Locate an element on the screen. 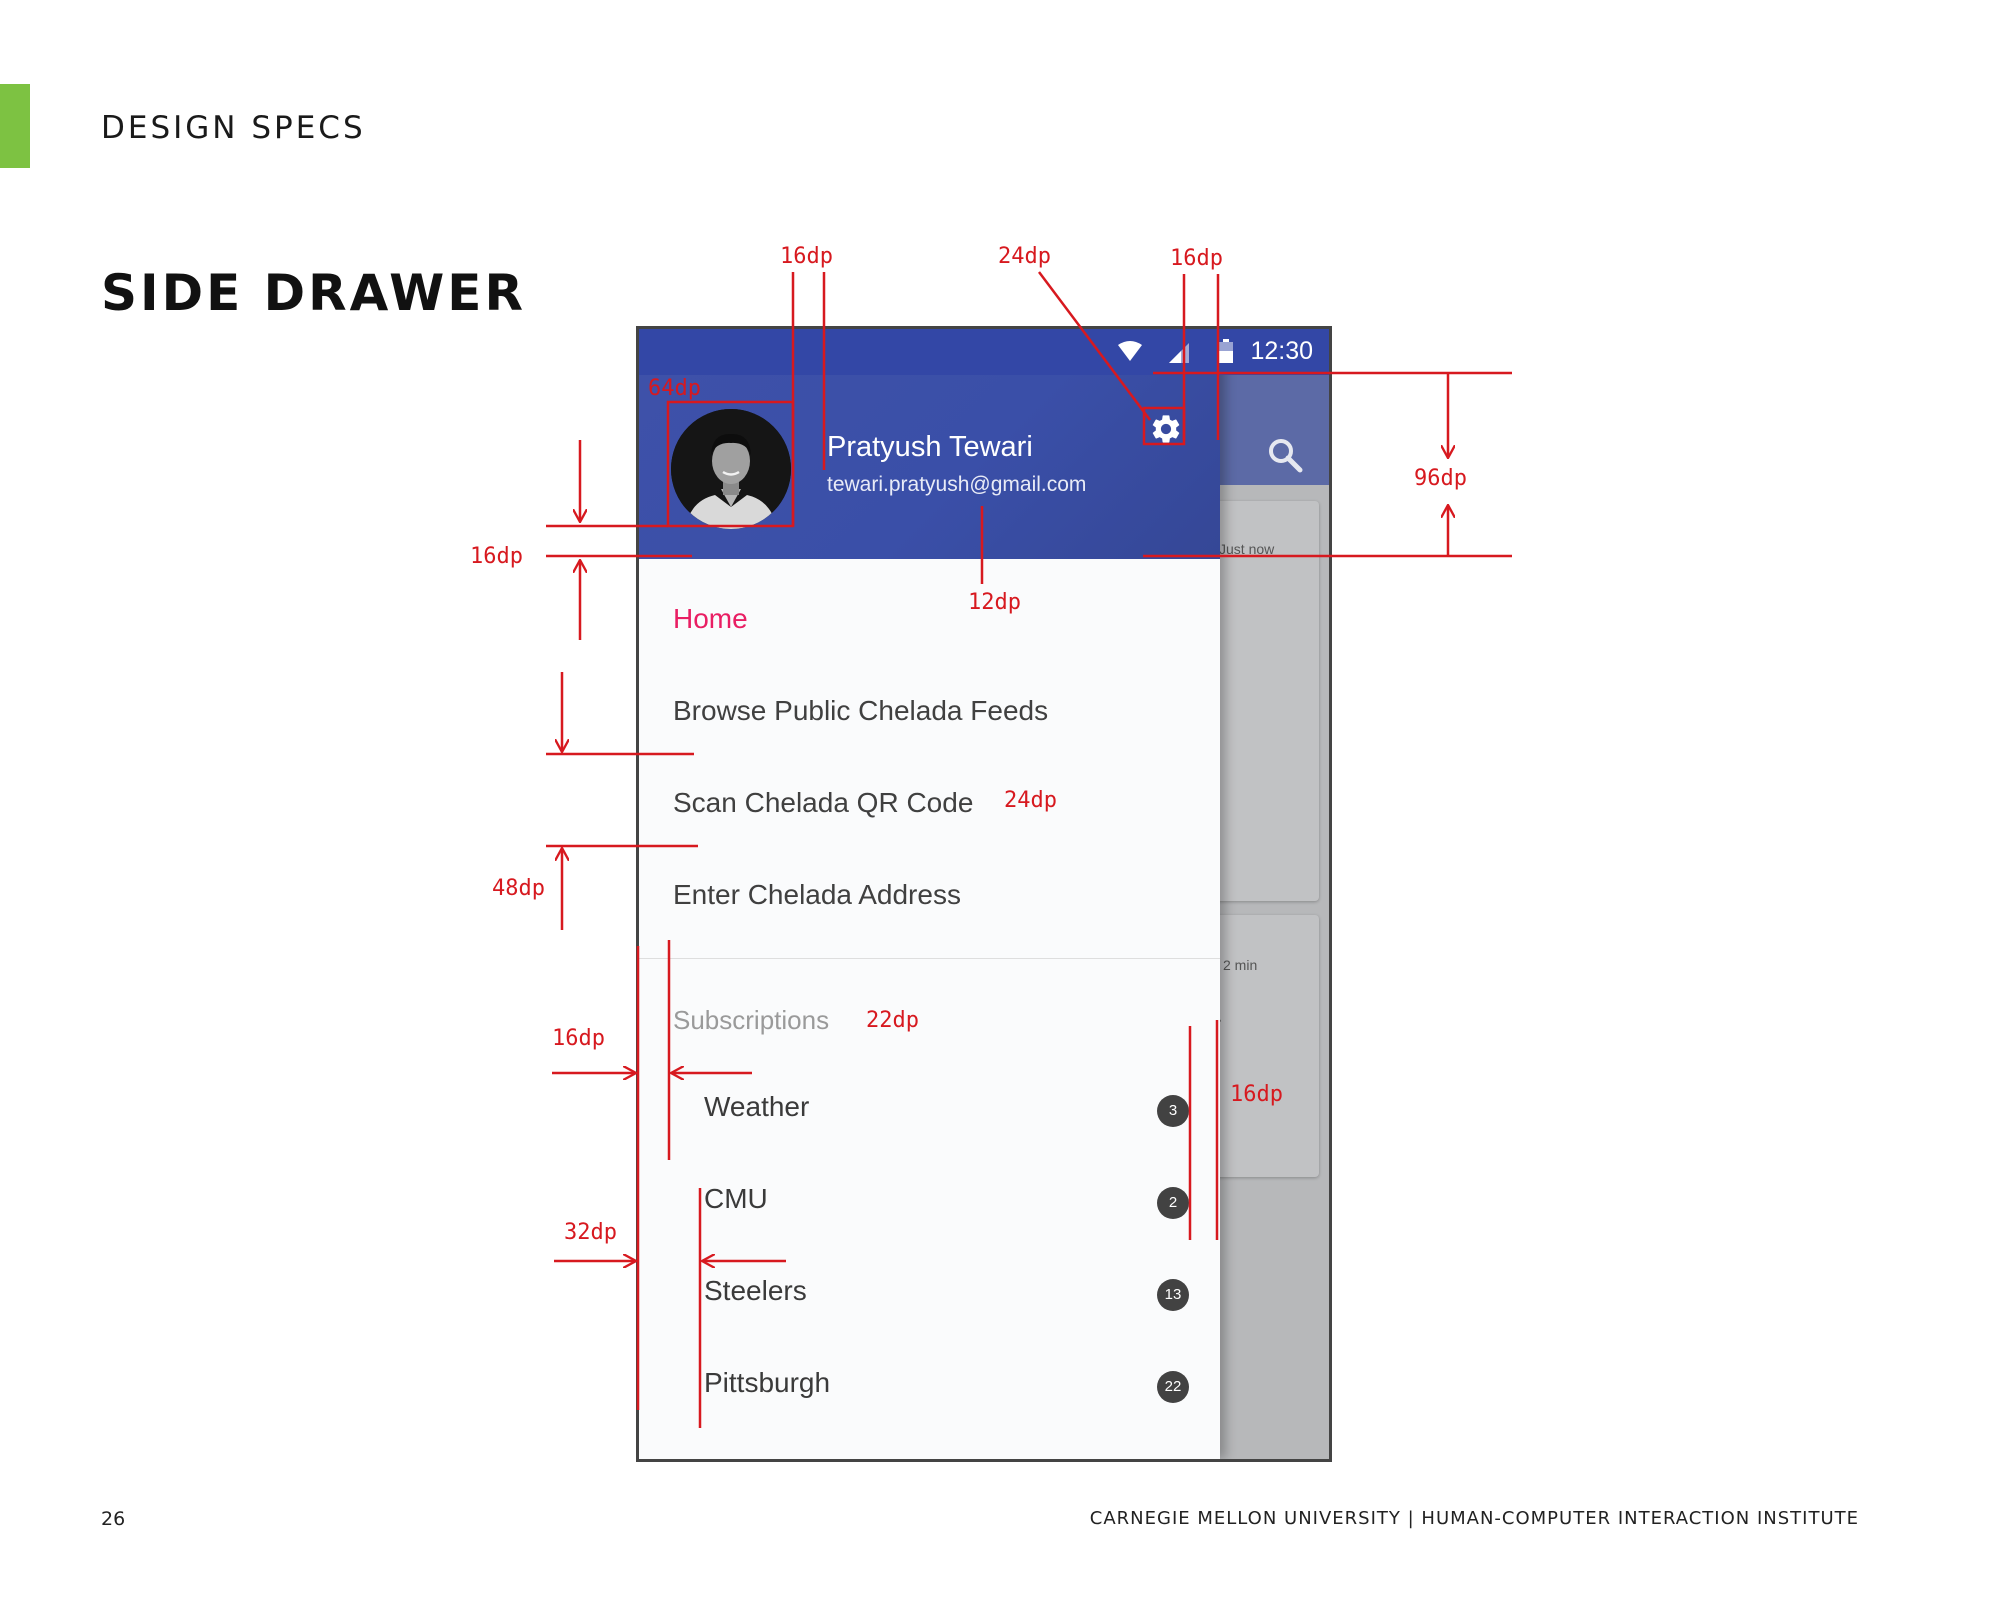  gear-icon is located at coordinates (1166, 429).